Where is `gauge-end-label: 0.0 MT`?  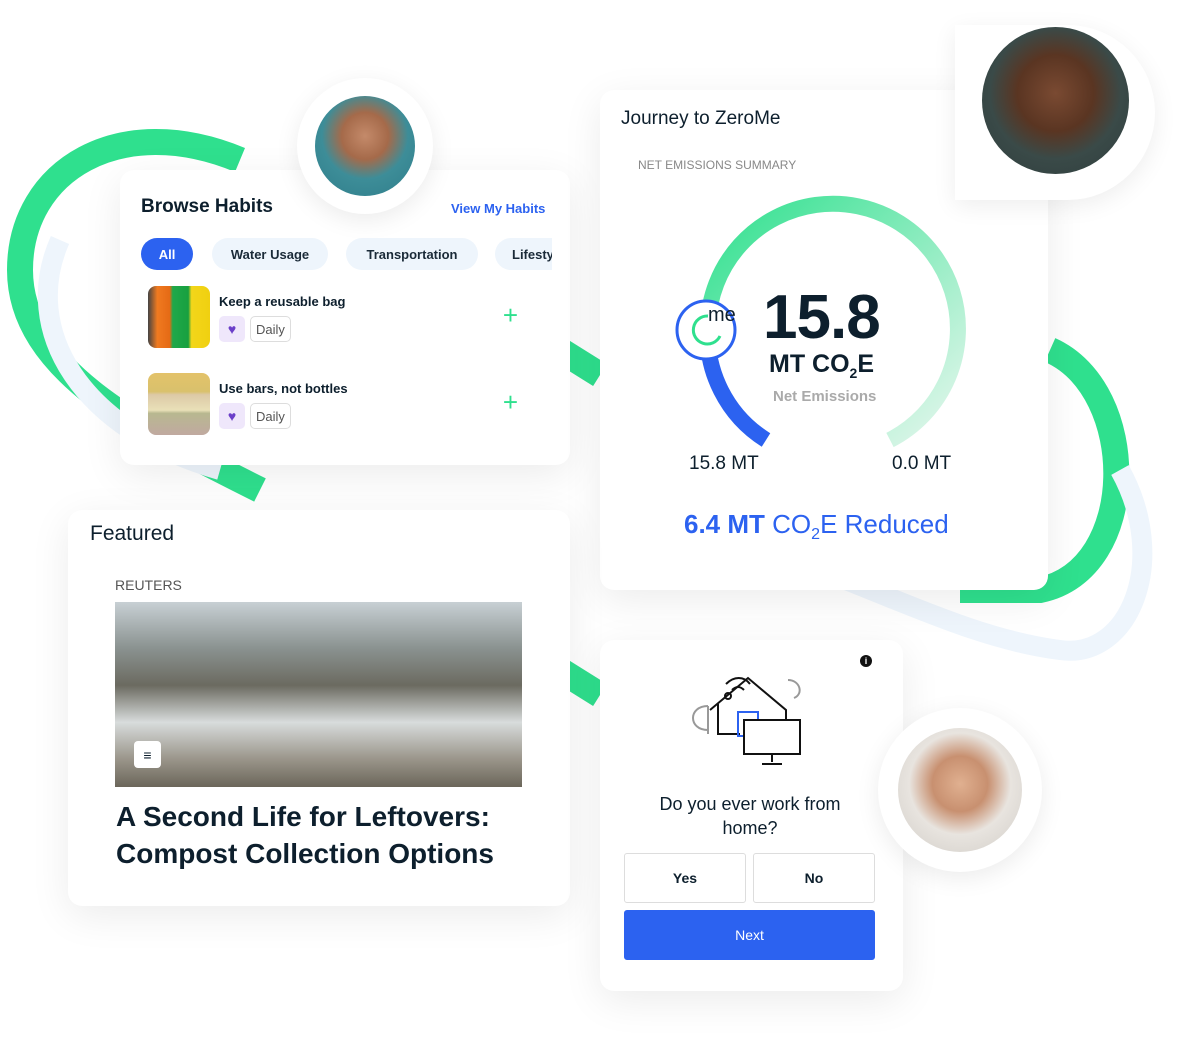 gauge-end-label: 0.0 MT is located at coordinates (922, 463).